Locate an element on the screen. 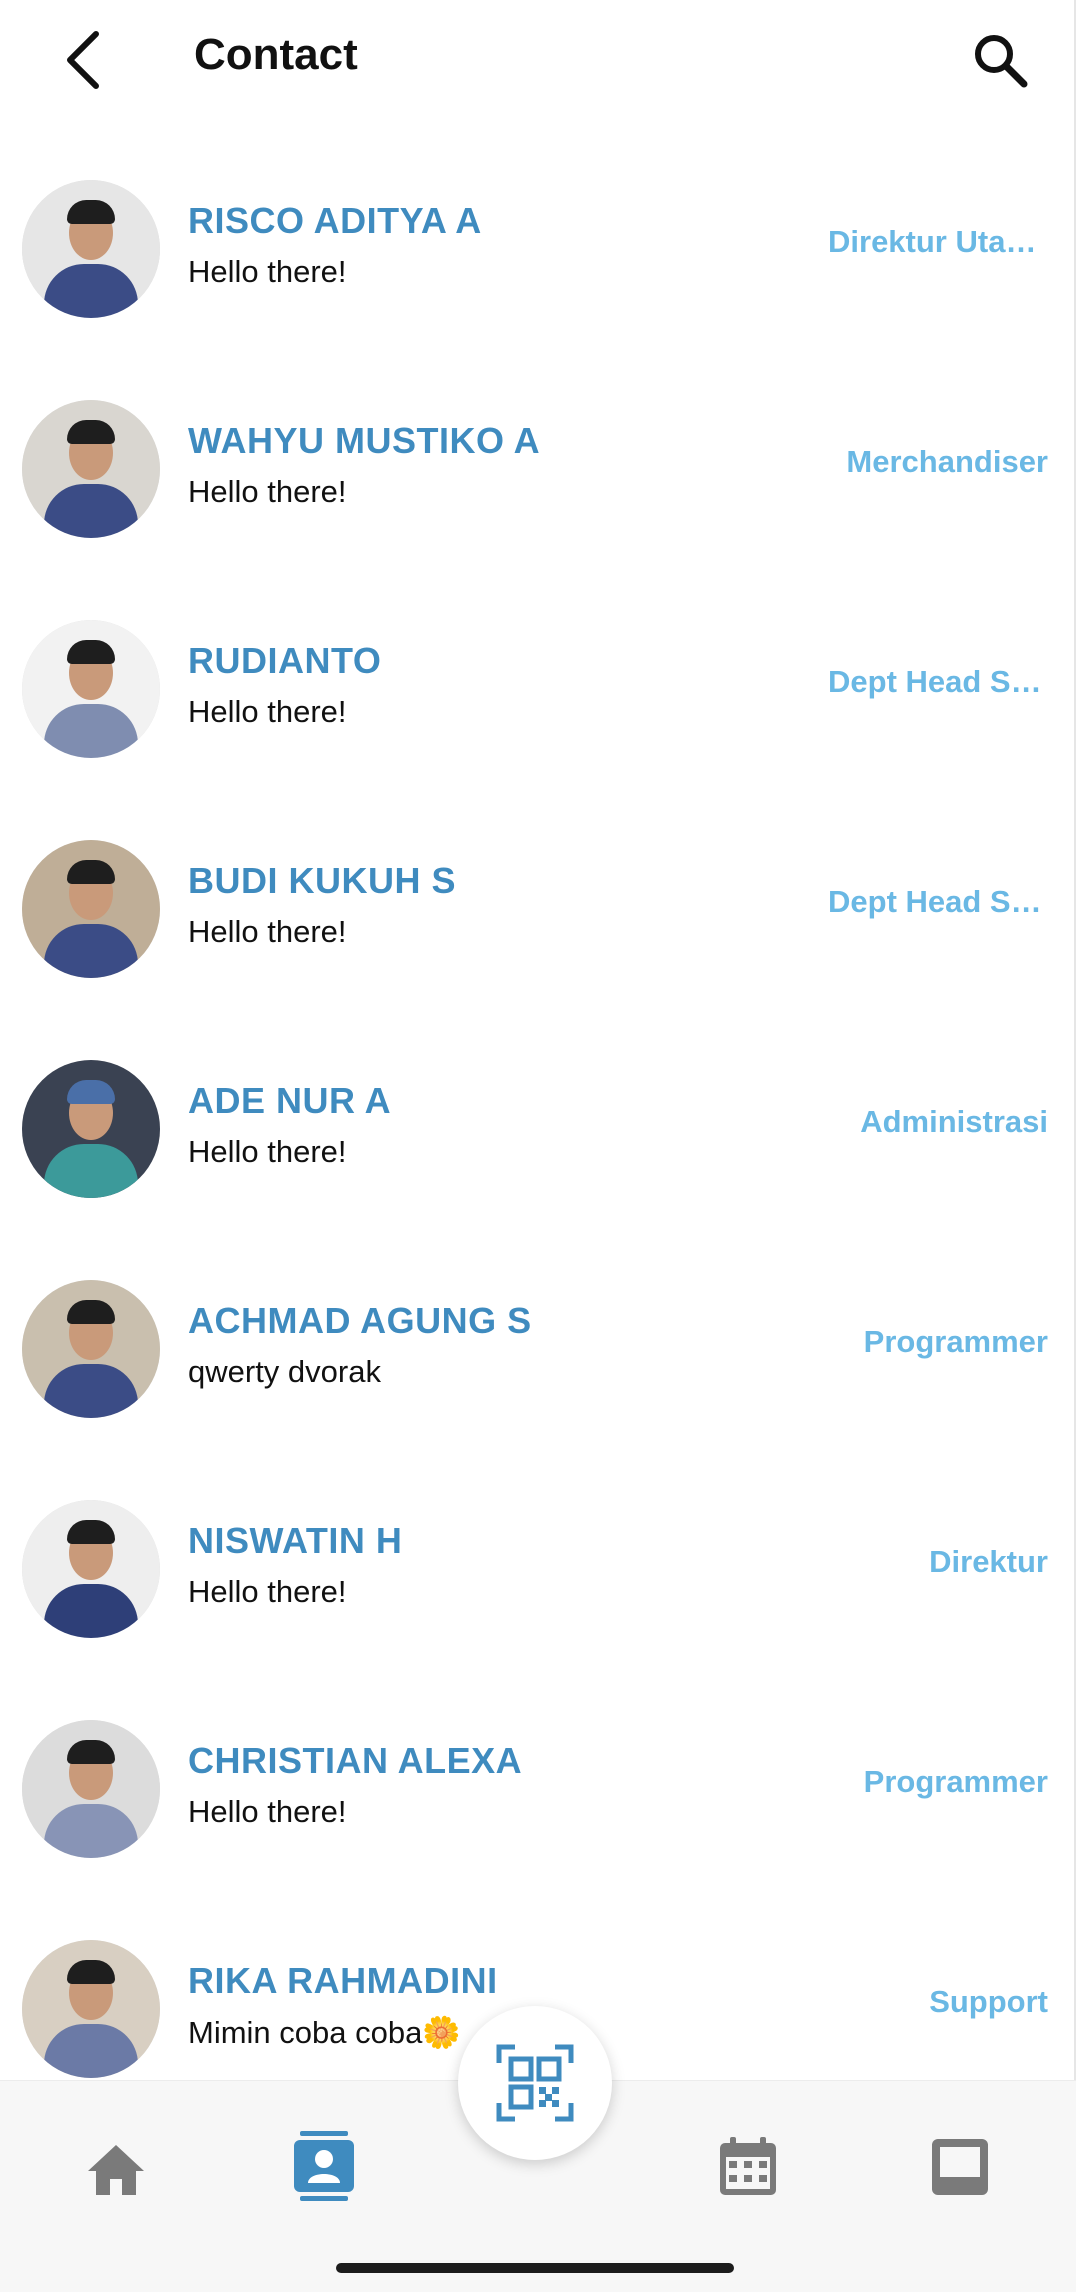  contact-role: Direktur is located at coordinates (988, 1561).